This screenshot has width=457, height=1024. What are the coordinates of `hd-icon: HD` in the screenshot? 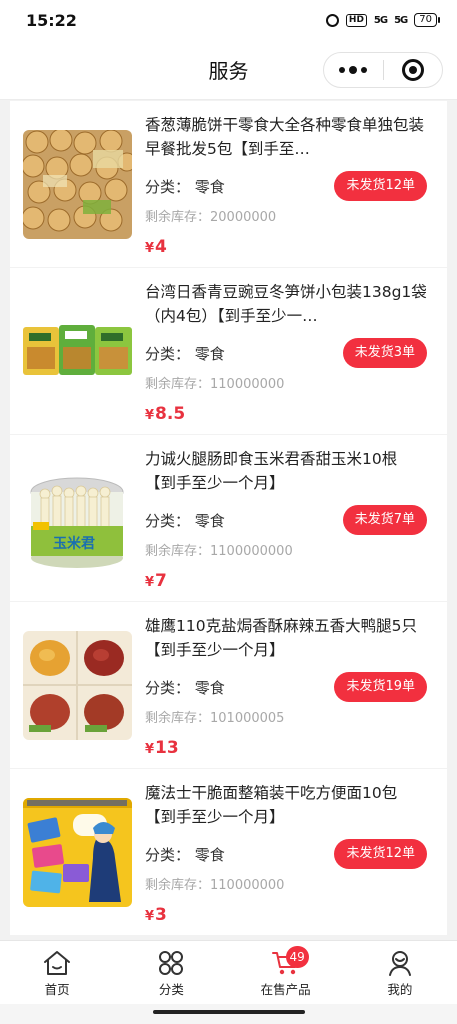 It's located at (356, 20).